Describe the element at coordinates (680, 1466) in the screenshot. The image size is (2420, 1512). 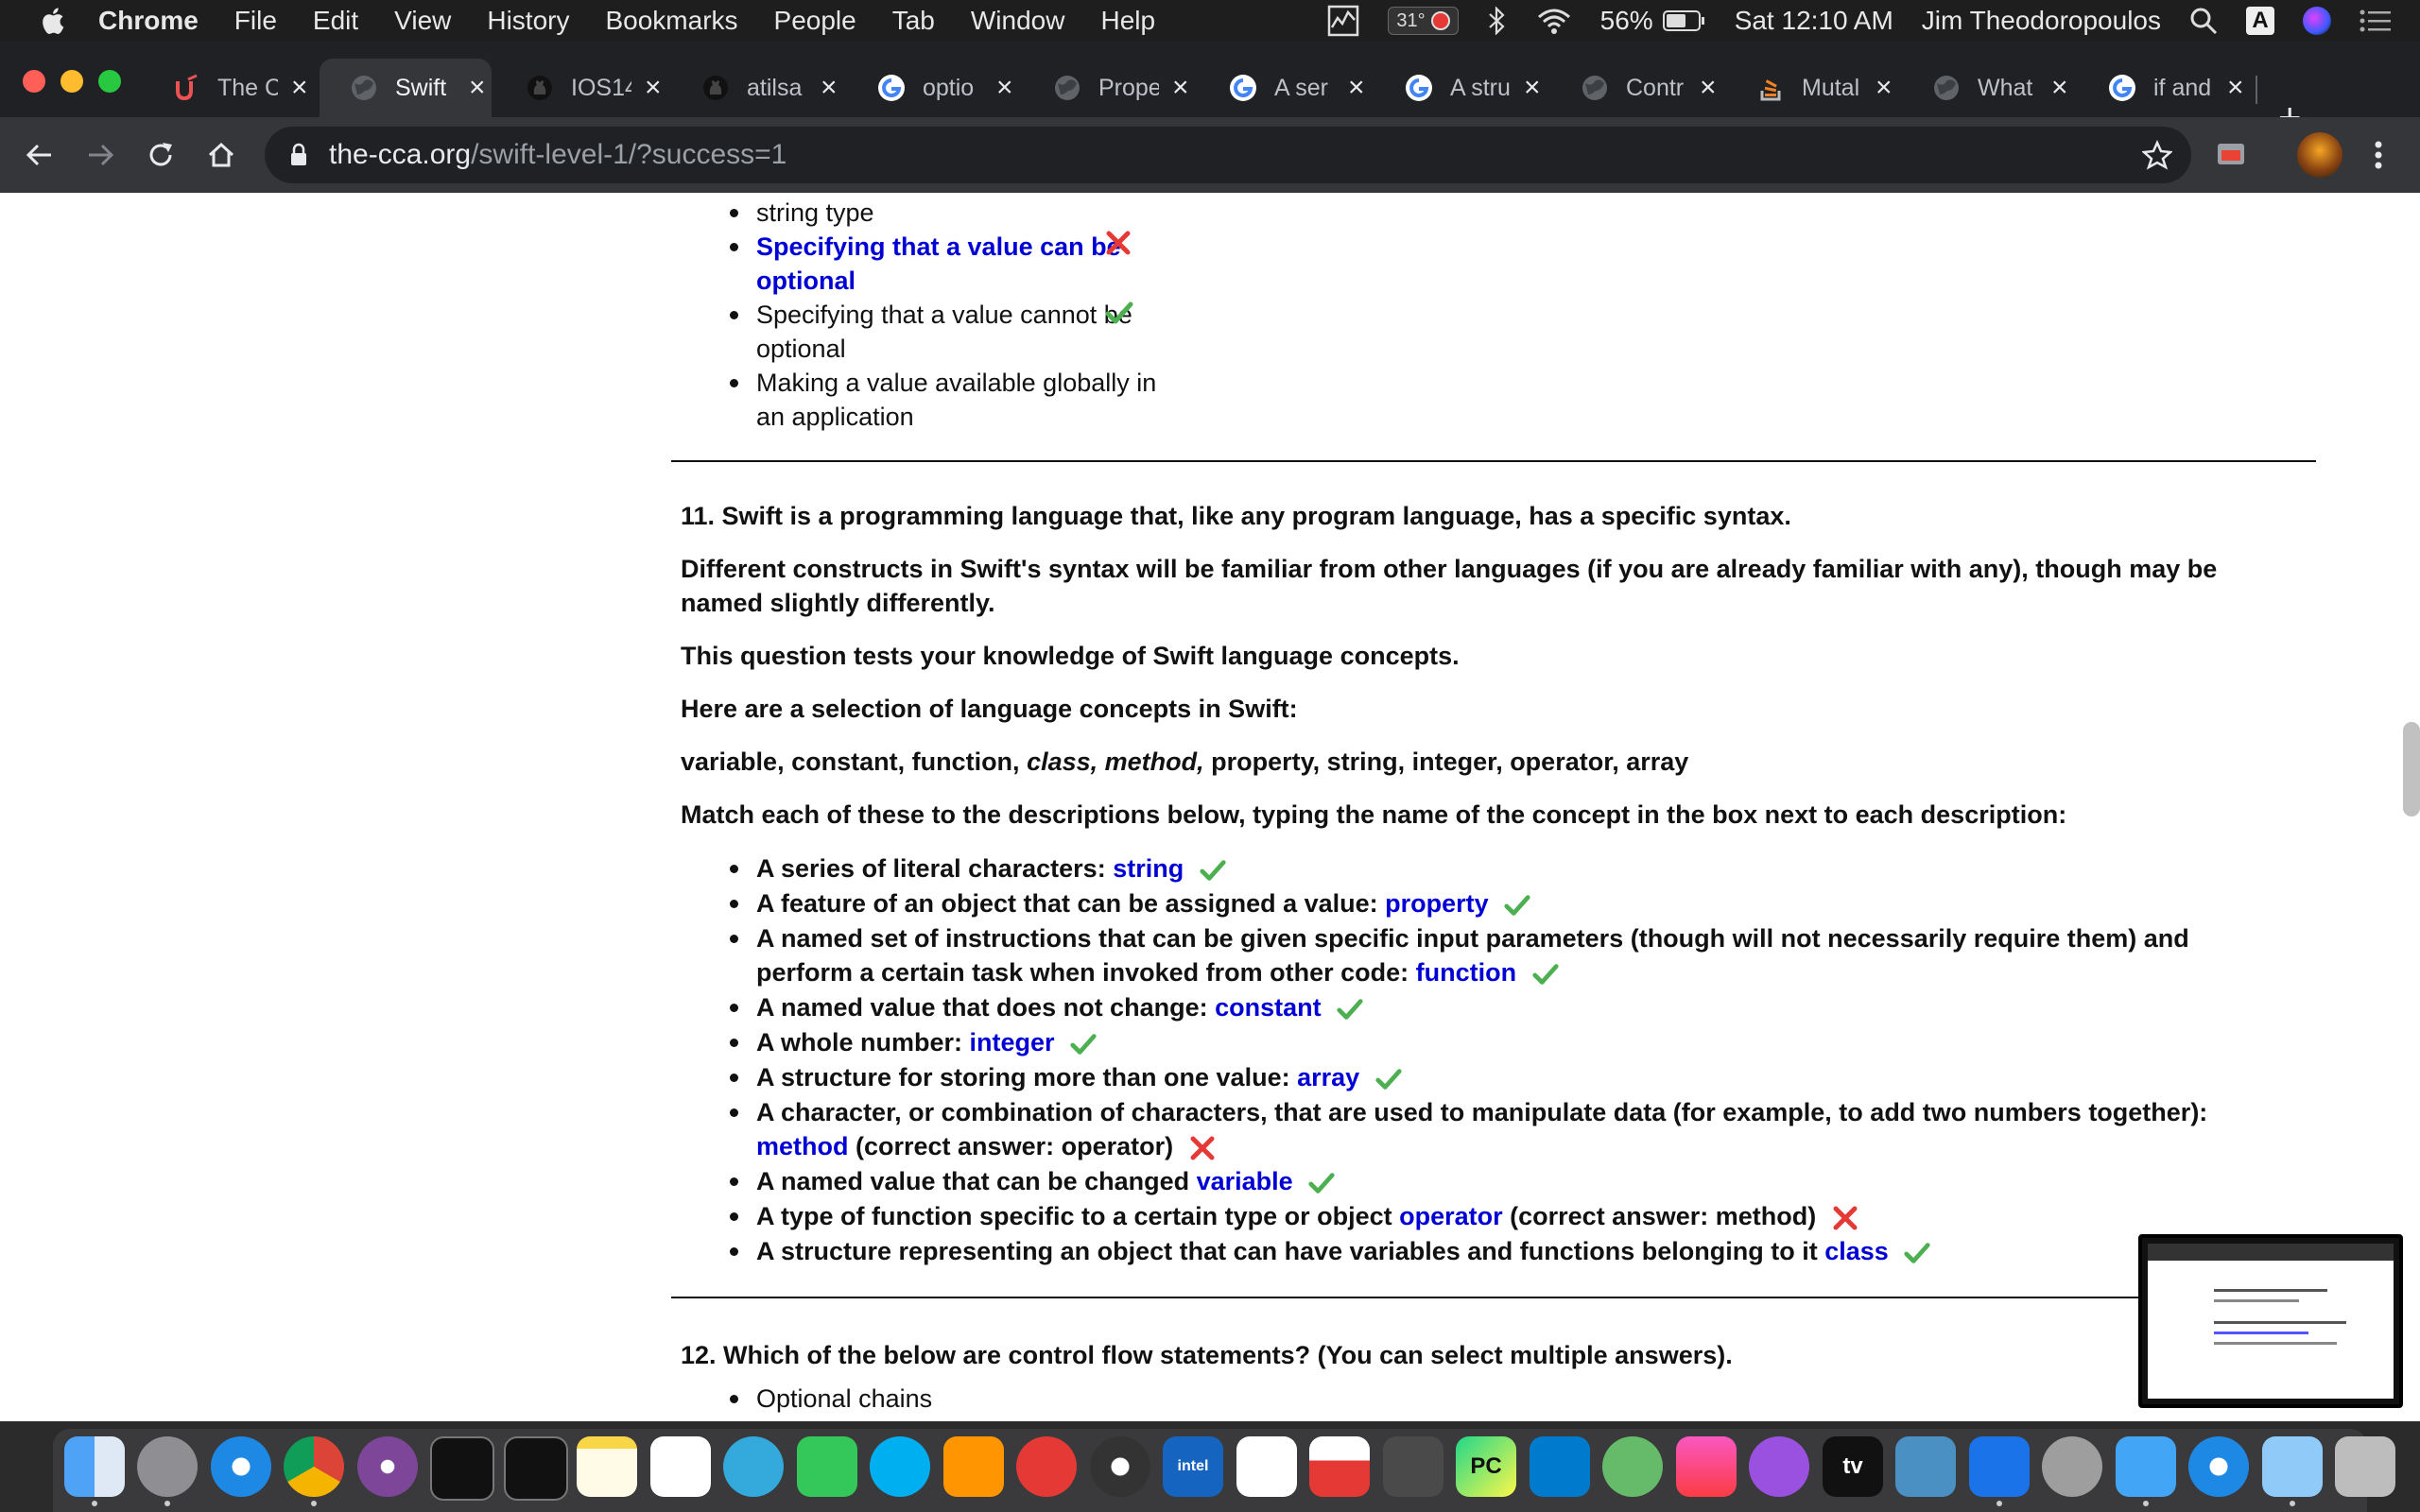
I see `reminders-icon` at that location.